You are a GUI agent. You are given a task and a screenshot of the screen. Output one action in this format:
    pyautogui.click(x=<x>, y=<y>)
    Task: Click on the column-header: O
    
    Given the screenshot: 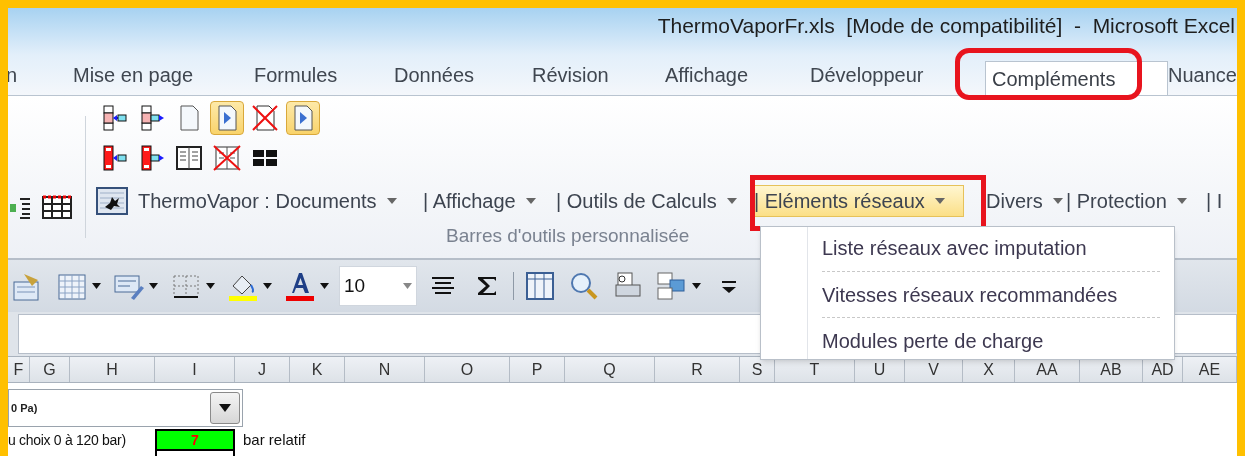 What is the action you would take?
    pyautogui.click(x=467, y=369)
    